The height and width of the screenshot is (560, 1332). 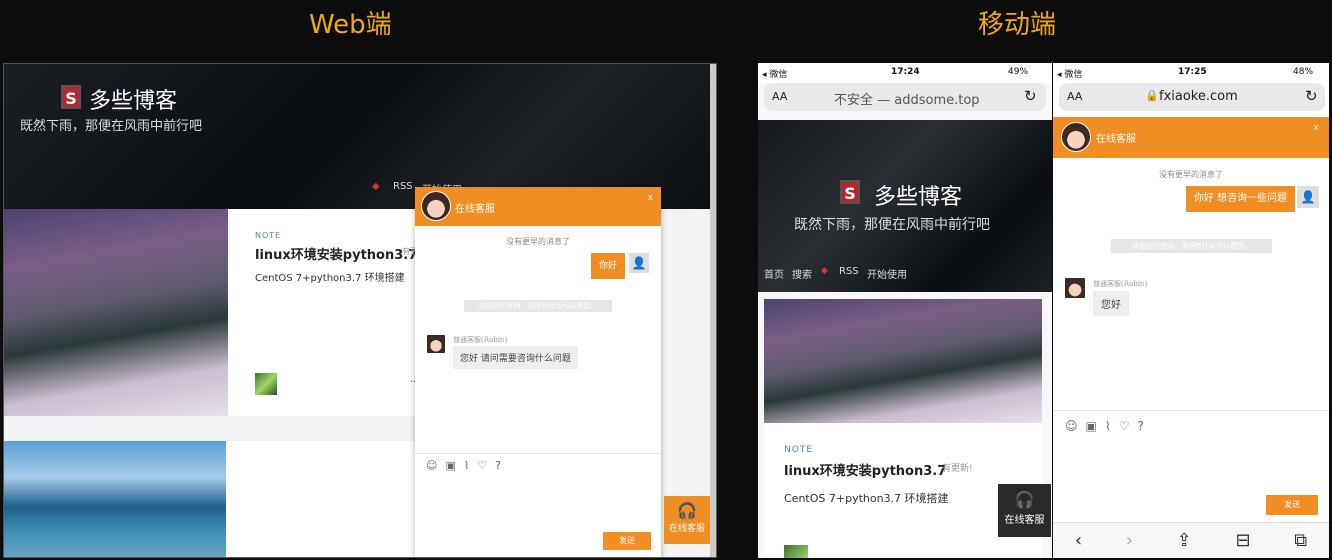 I want to click on status-bar: ◂ 微信 17:25 48%, so click(x=1191, y=73).